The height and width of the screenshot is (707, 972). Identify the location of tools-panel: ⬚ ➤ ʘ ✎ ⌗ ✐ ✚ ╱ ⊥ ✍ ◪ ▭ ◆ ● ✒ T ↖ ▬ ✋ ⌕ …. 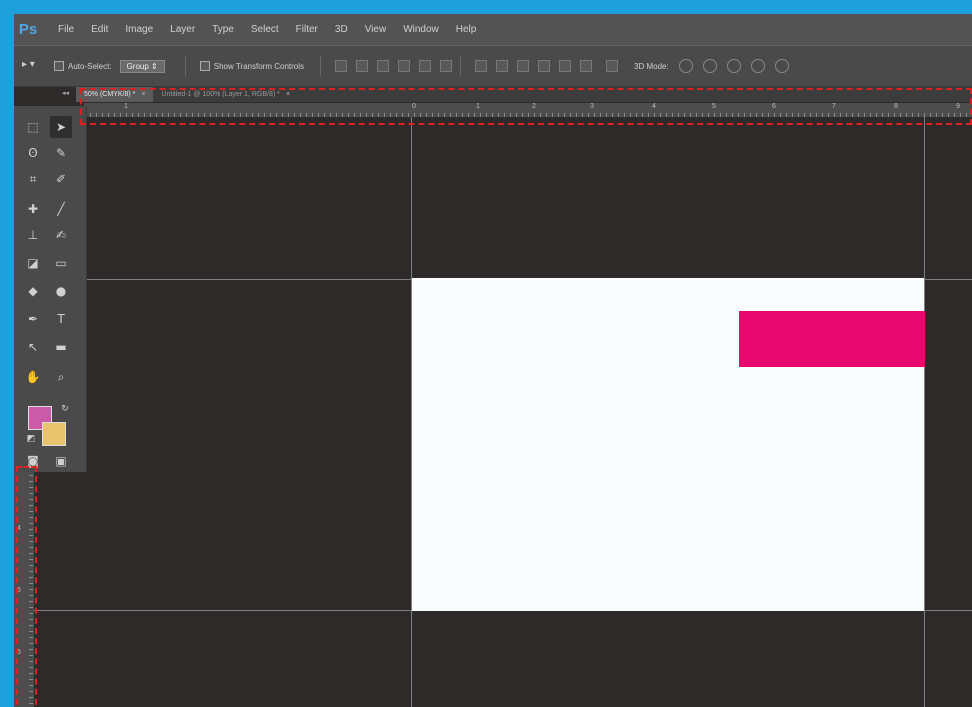
(50, 289).